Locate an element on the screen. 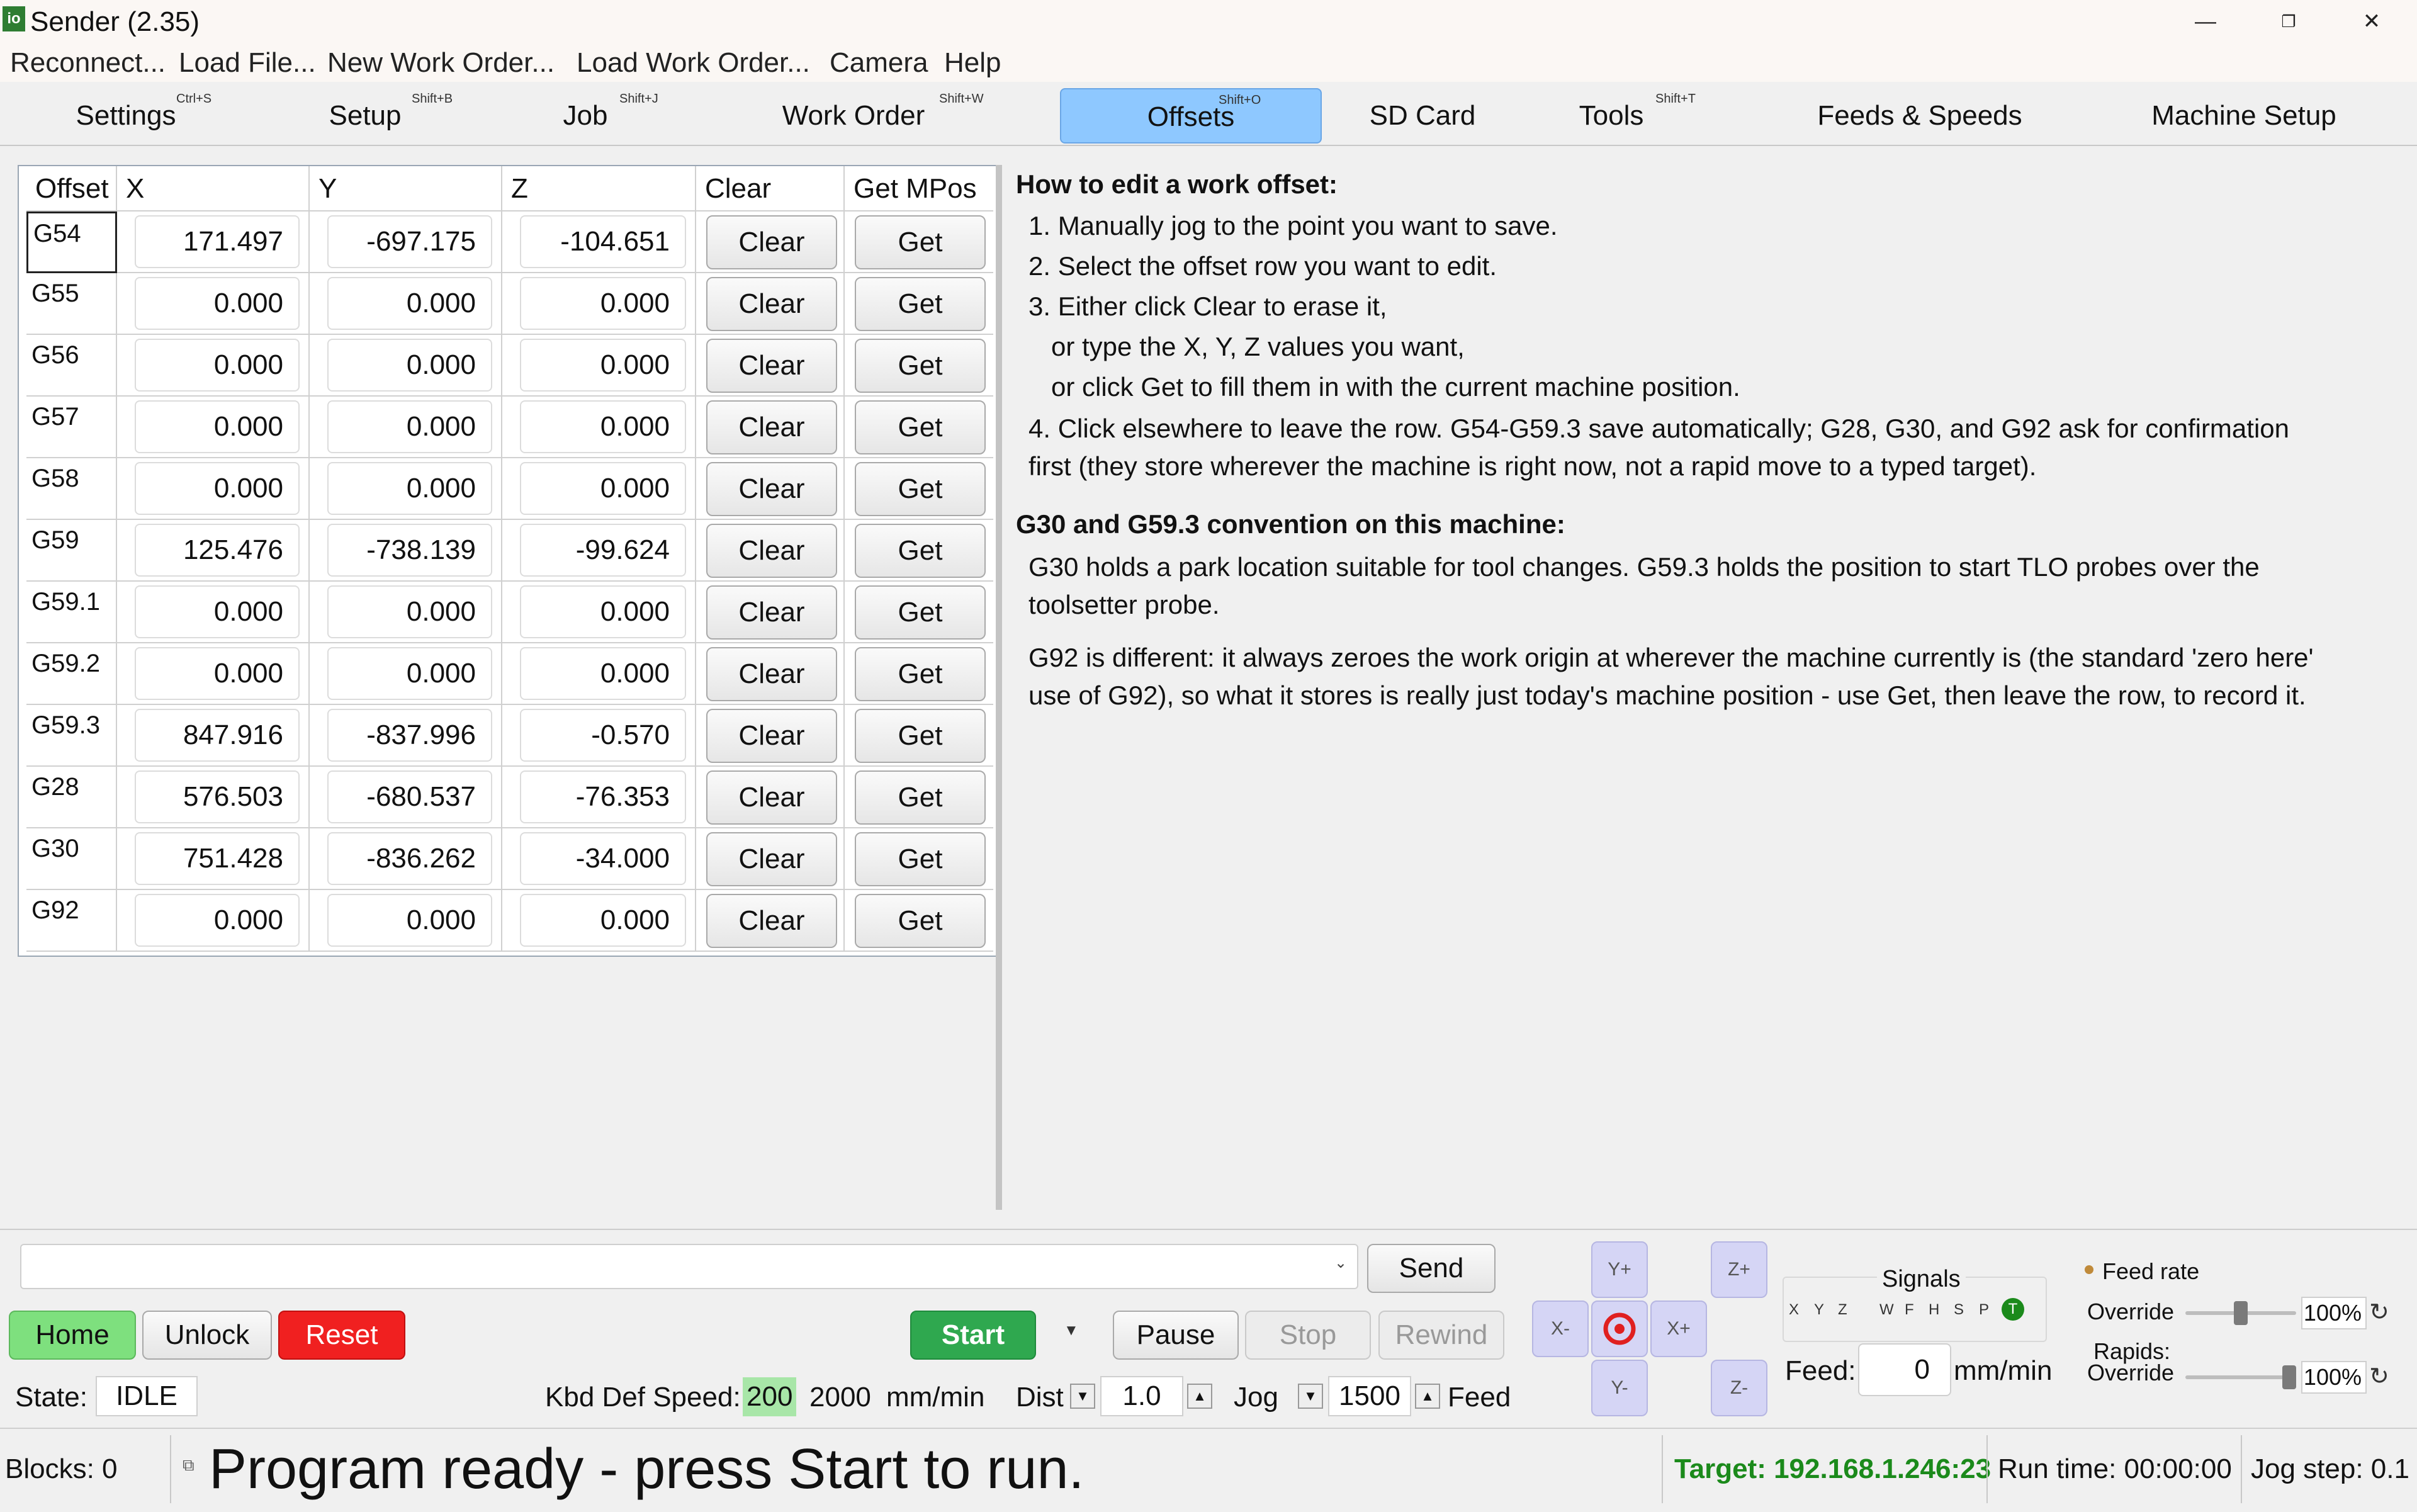  feed-override-value: 100% is located at coordinates (2334, 1313).